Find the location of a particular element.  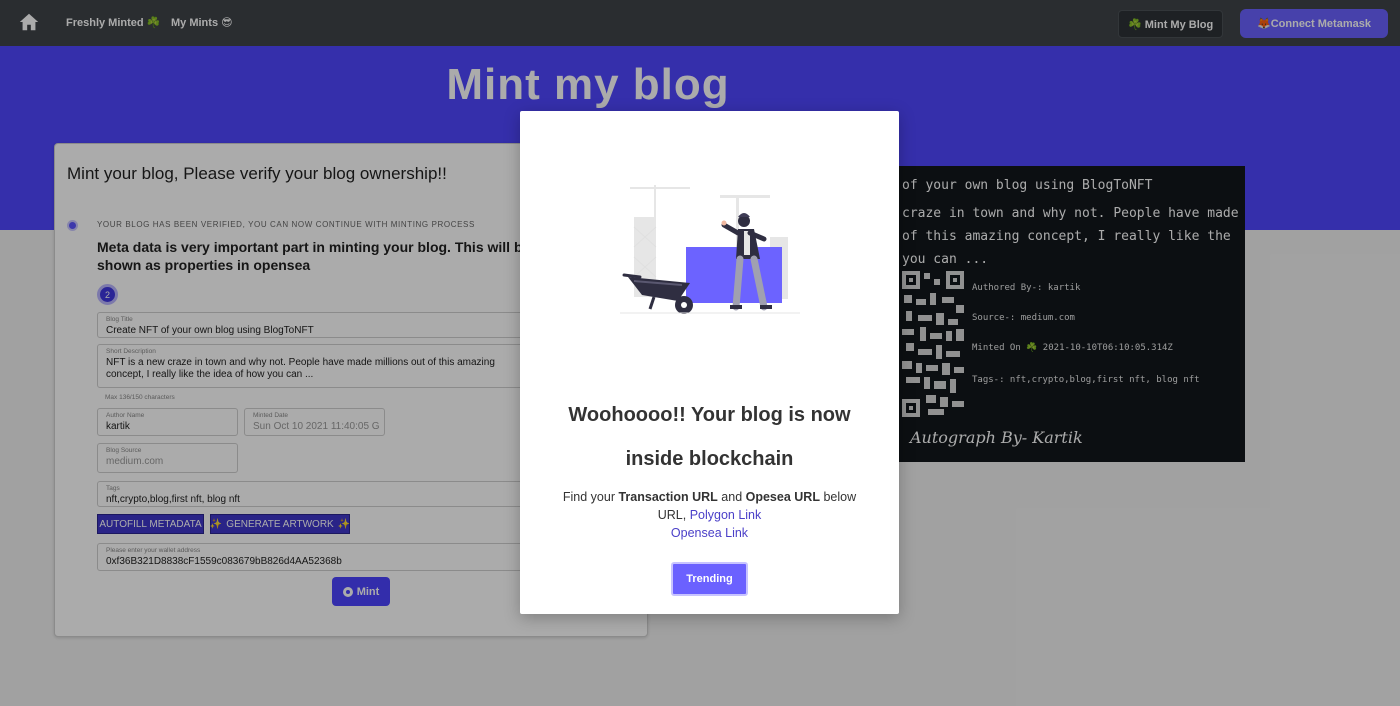

modal-description-line3: Opensea Link is located at coordinates (709, 533).